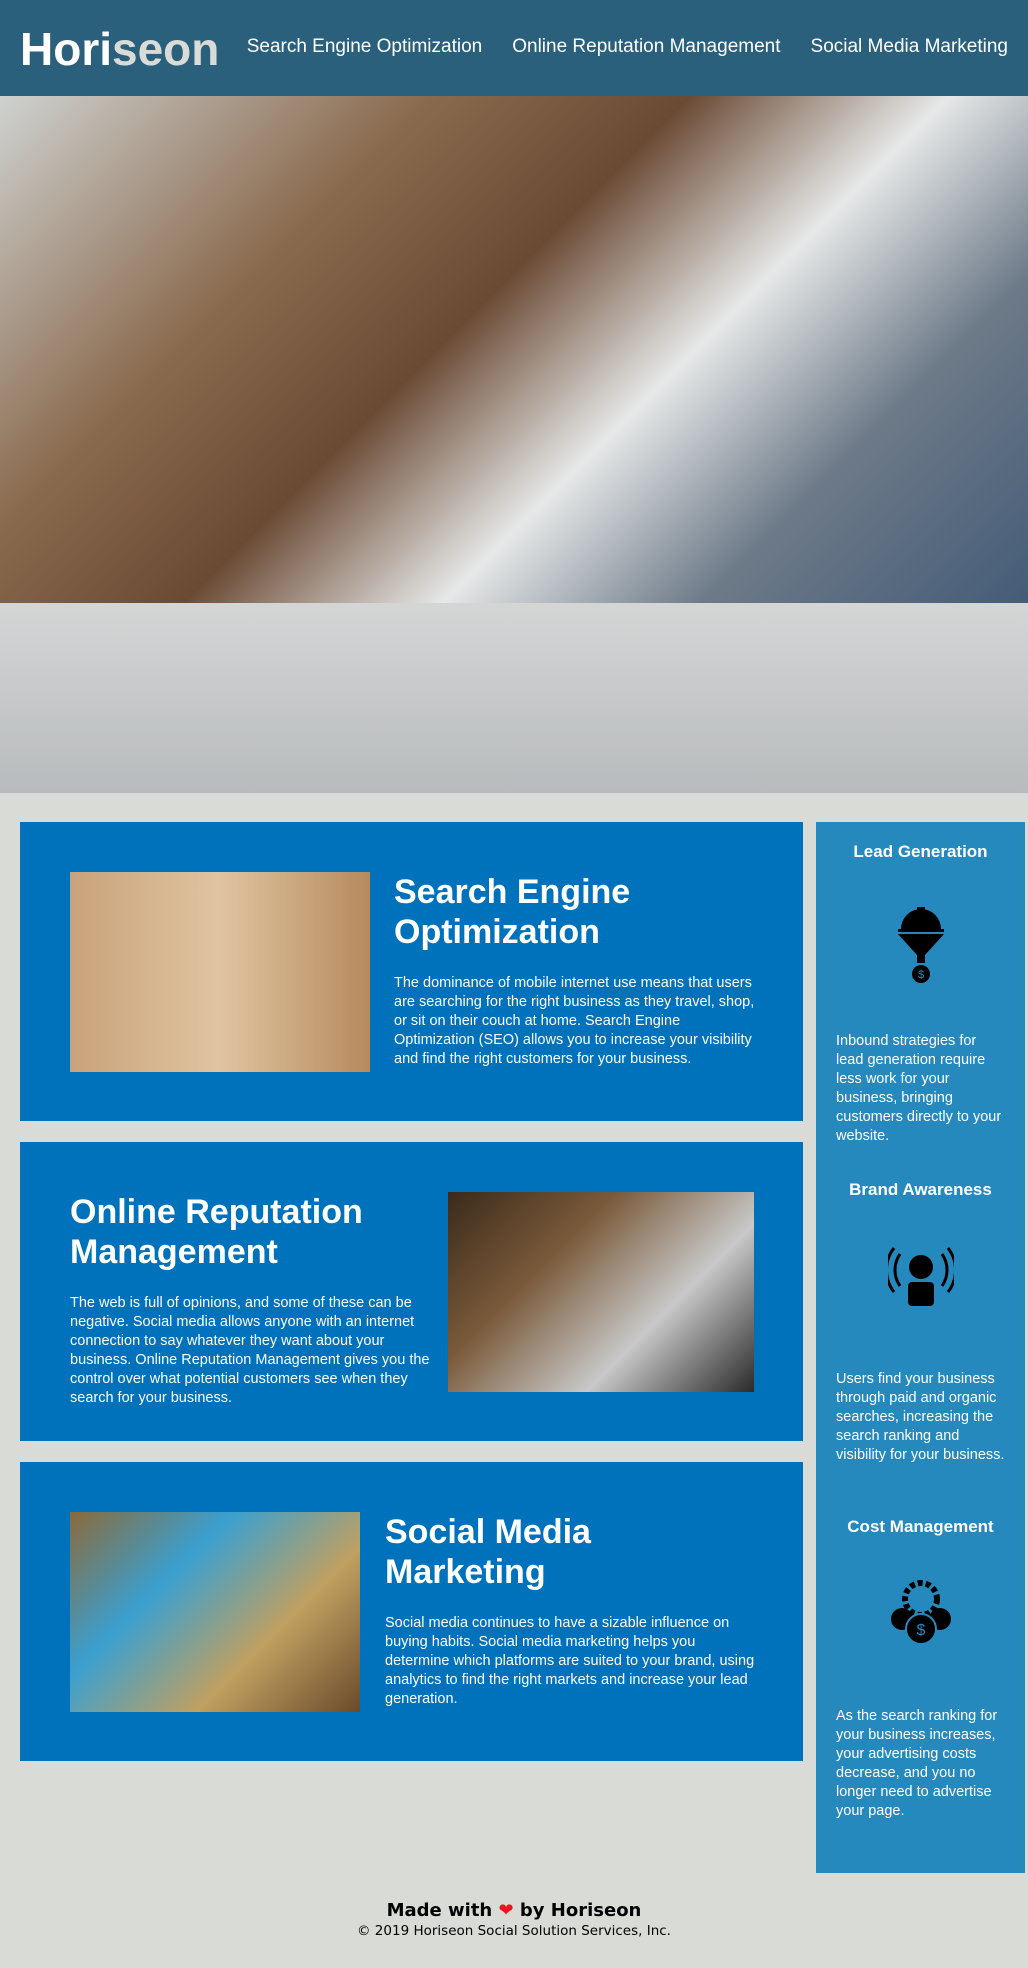 This screenshot has height=1968, width=1028. I want to click on logo-suffix: seon, so click(166, 49).